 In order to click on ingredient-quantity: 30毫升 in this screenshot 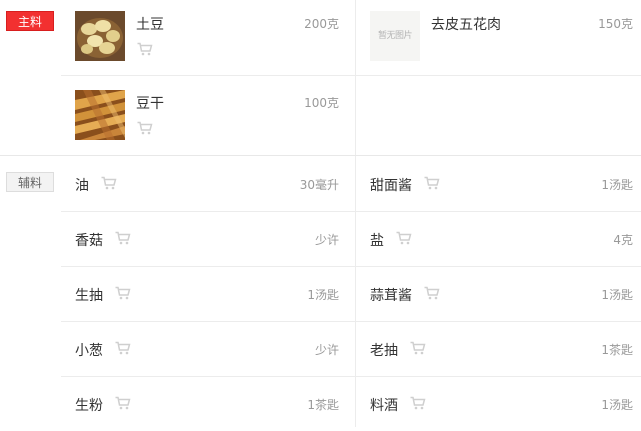, I will do `click(319, 185)`.